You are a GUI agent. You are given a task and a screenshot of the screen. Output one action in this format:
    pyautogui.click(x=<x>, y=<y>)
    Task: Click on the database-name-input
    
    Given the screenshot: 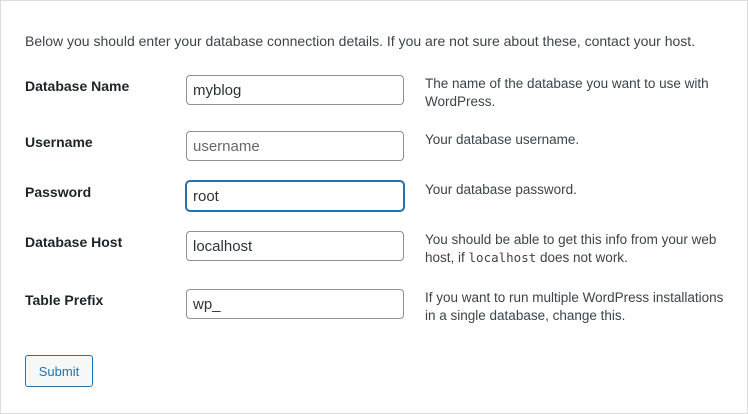 What is the action you would take?
    pyautogui.click(x=295, y=90)
    